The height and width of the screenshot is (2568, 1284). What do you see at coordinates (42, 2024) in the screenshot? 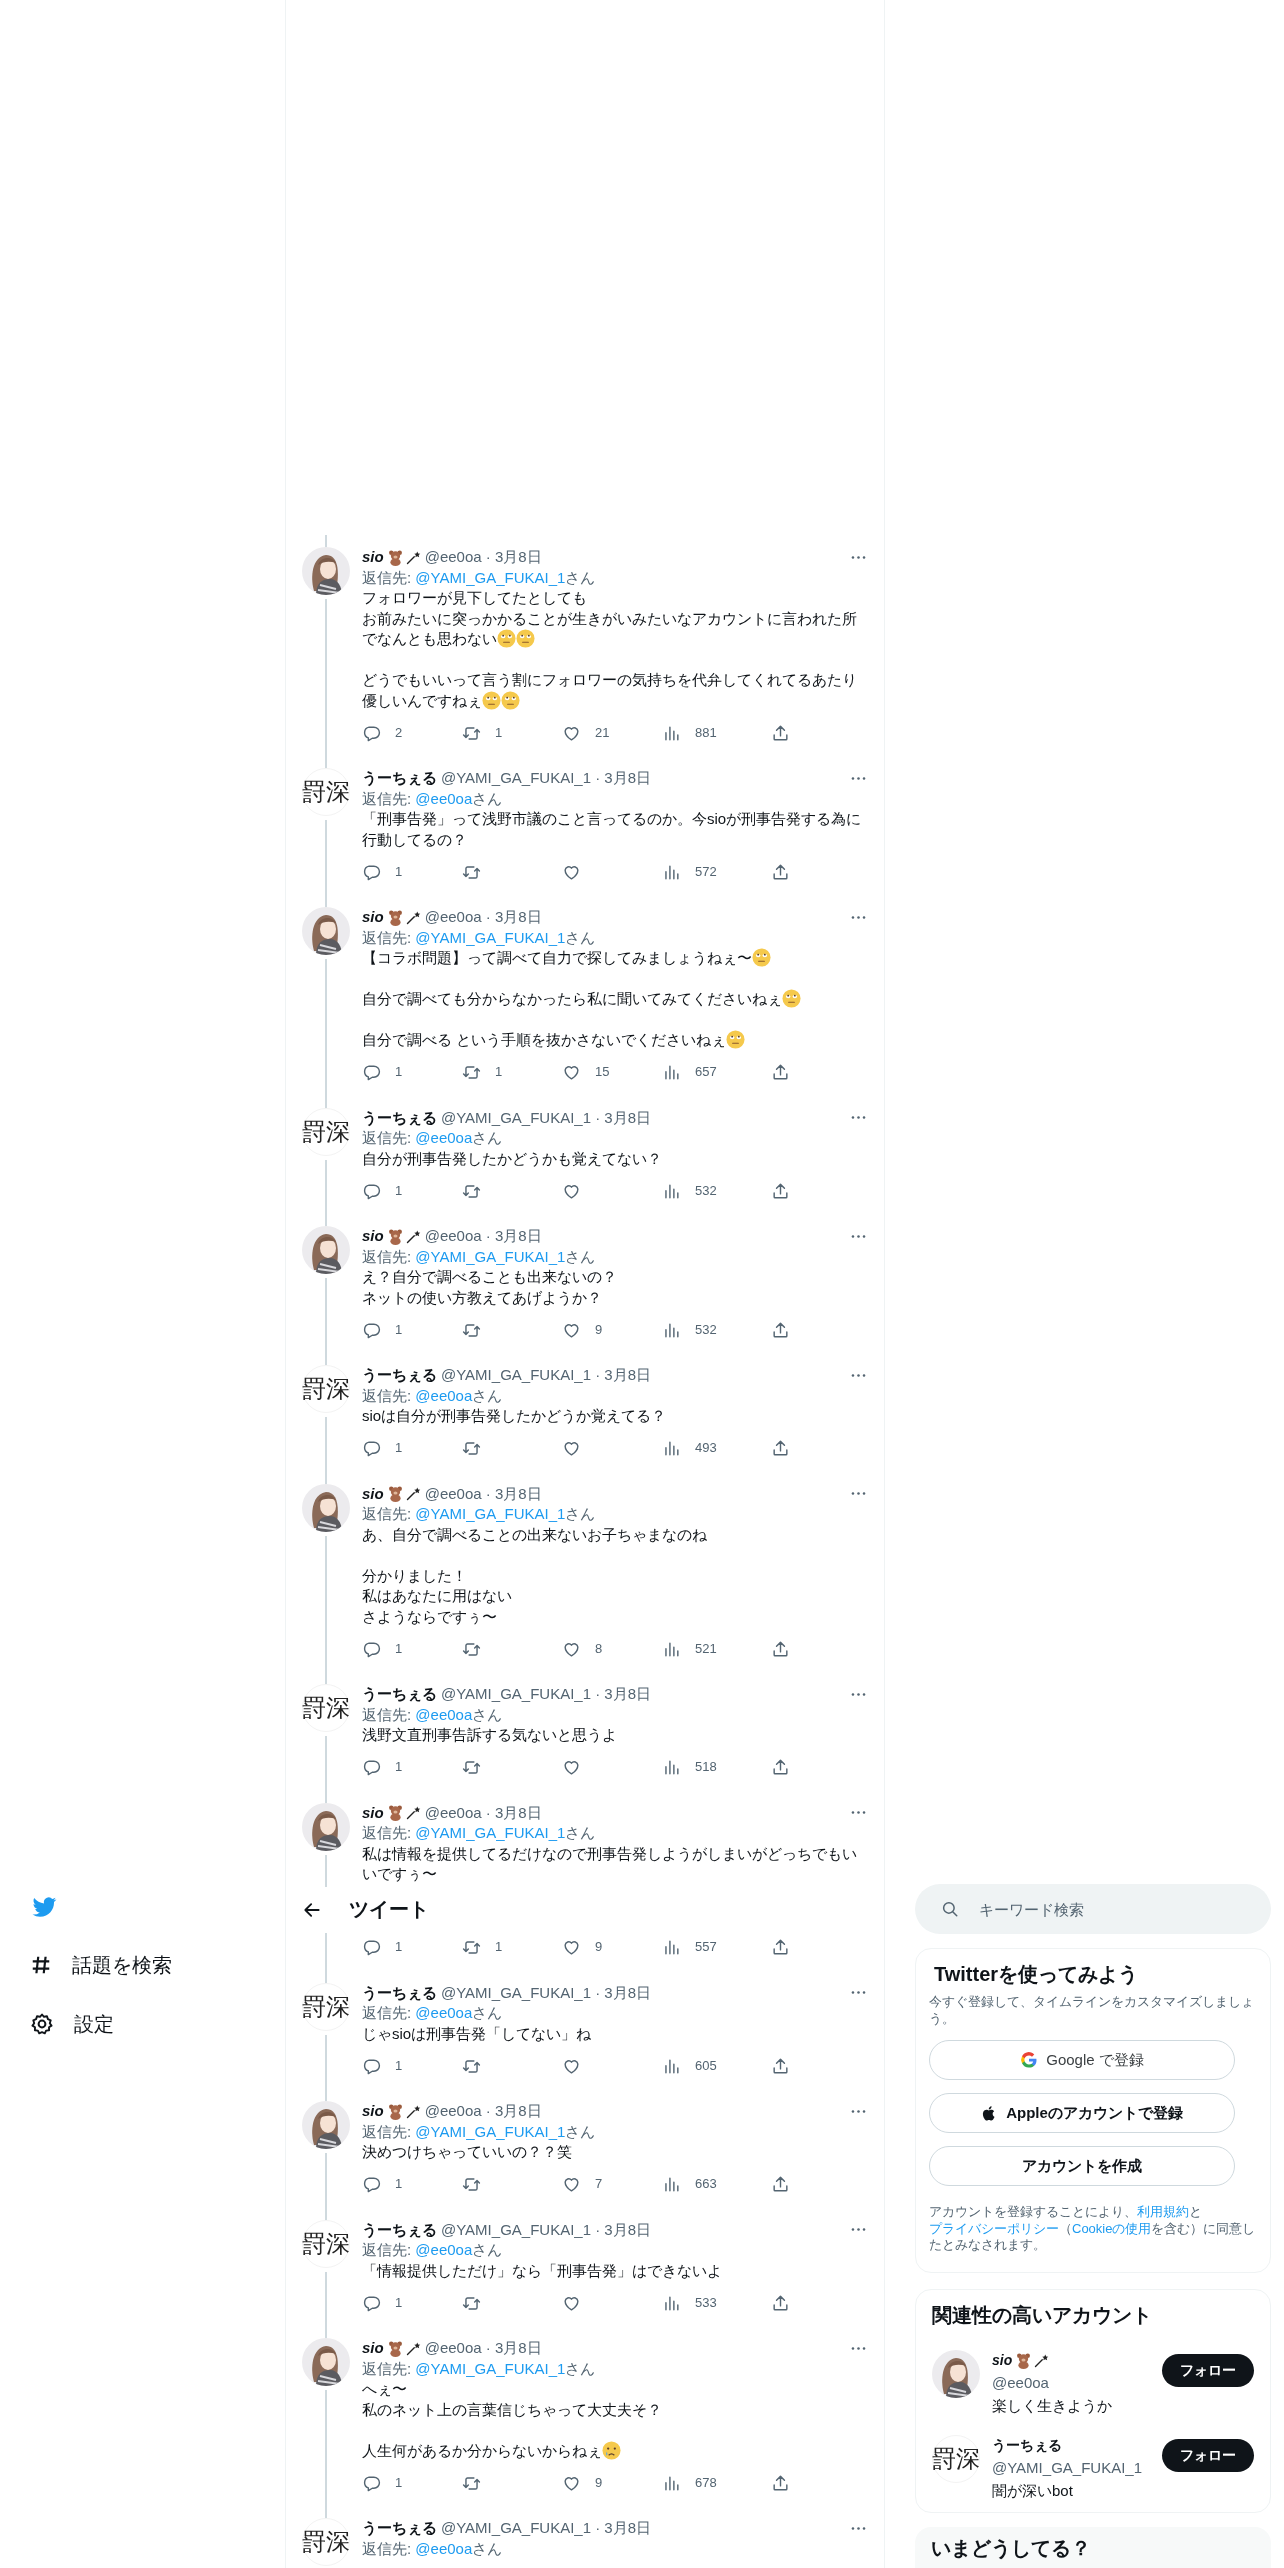
I see `settings-icon` at bounding box center [42, 2024].